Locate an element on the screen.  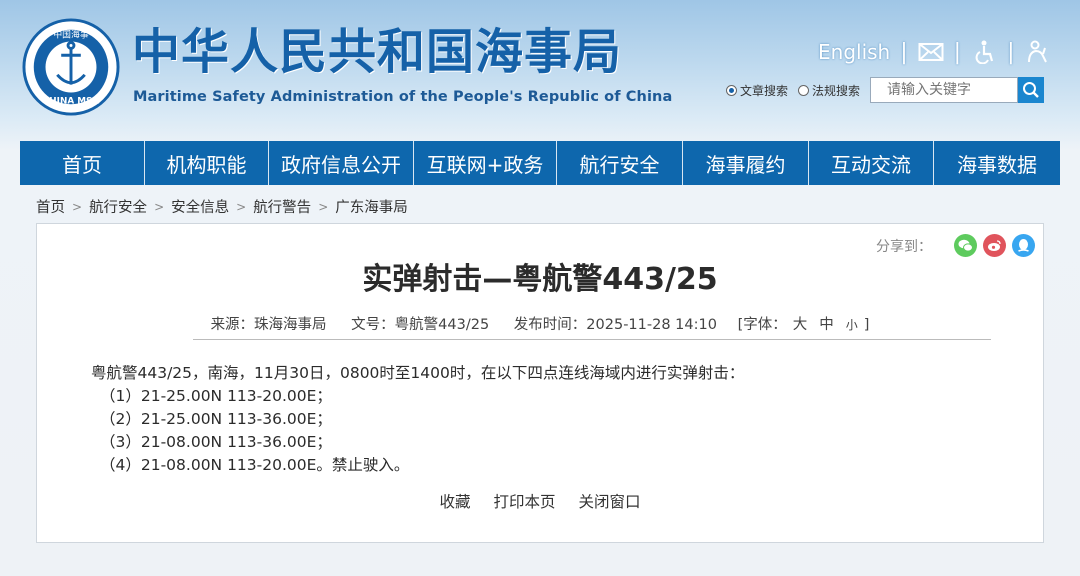
font-size-large: 大 is located at coordinates (800, 325).